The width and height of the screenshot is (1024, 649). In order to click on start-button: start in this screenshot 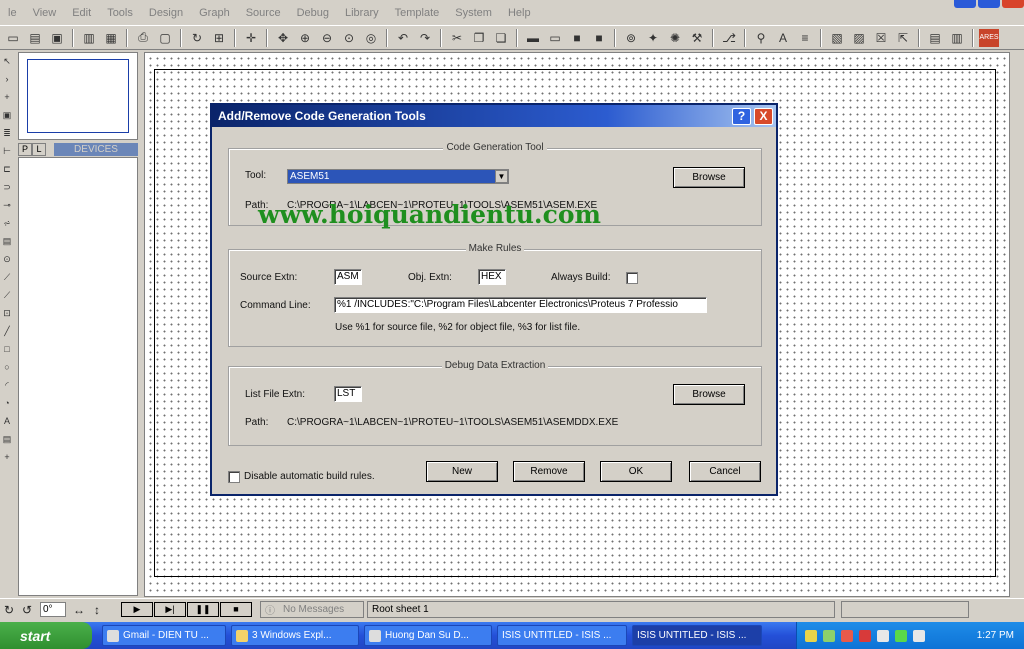, I will do `click(46, 635)`.